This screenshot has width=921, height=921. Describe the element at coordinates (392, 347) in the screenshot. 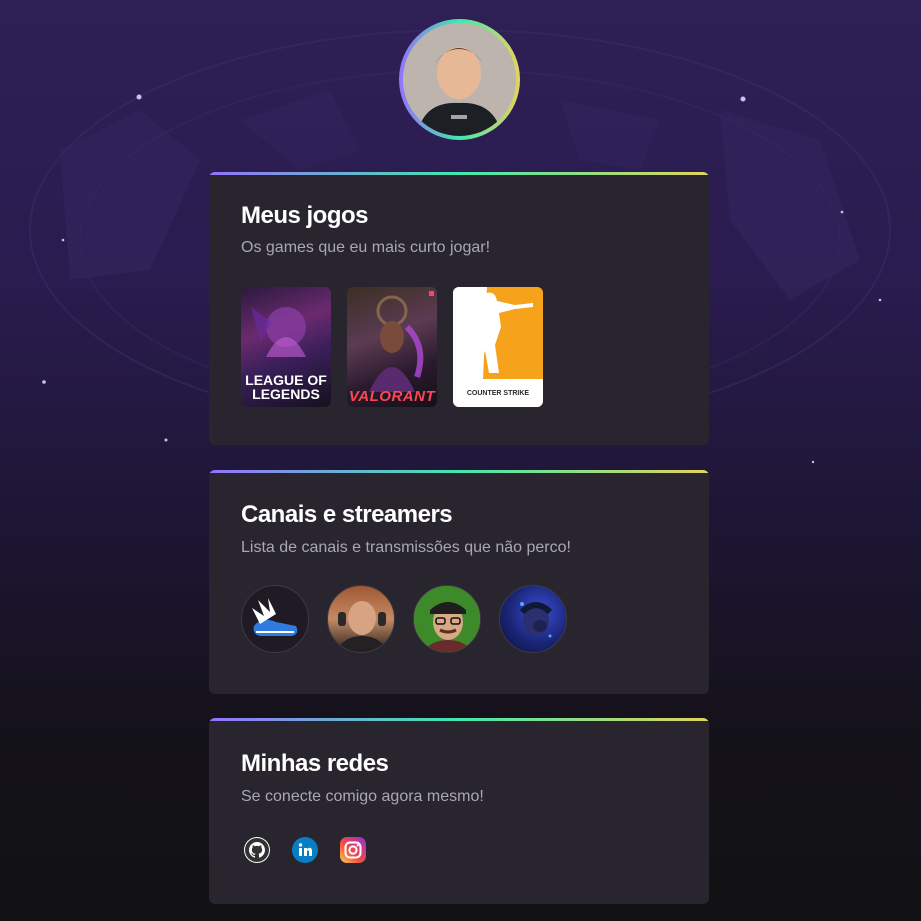

I see `game-valorant: VALORANT` at that location.